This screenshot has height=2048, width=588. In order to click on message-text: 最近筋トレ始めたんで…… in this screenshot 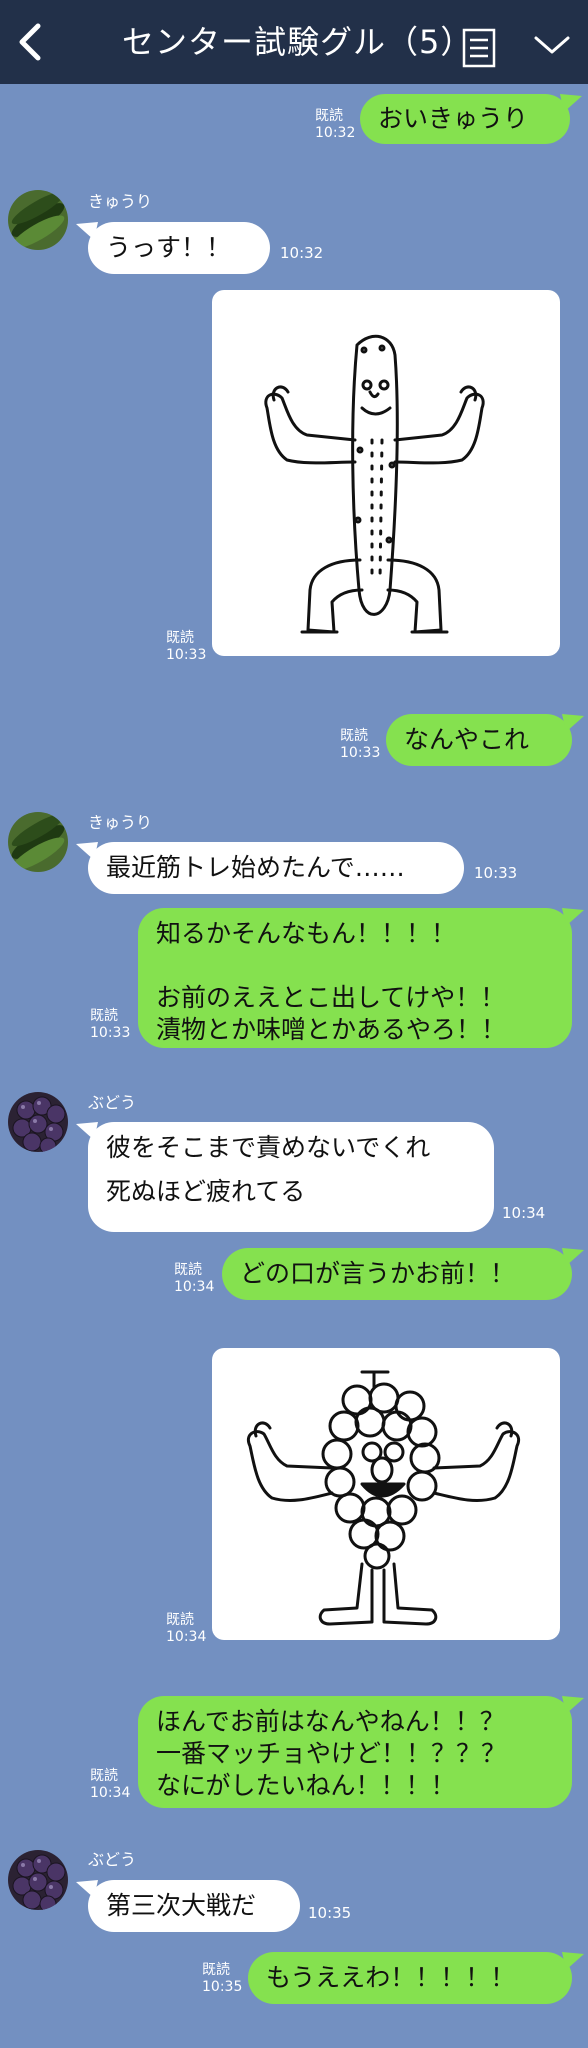, I will do `click(255, 867)`.